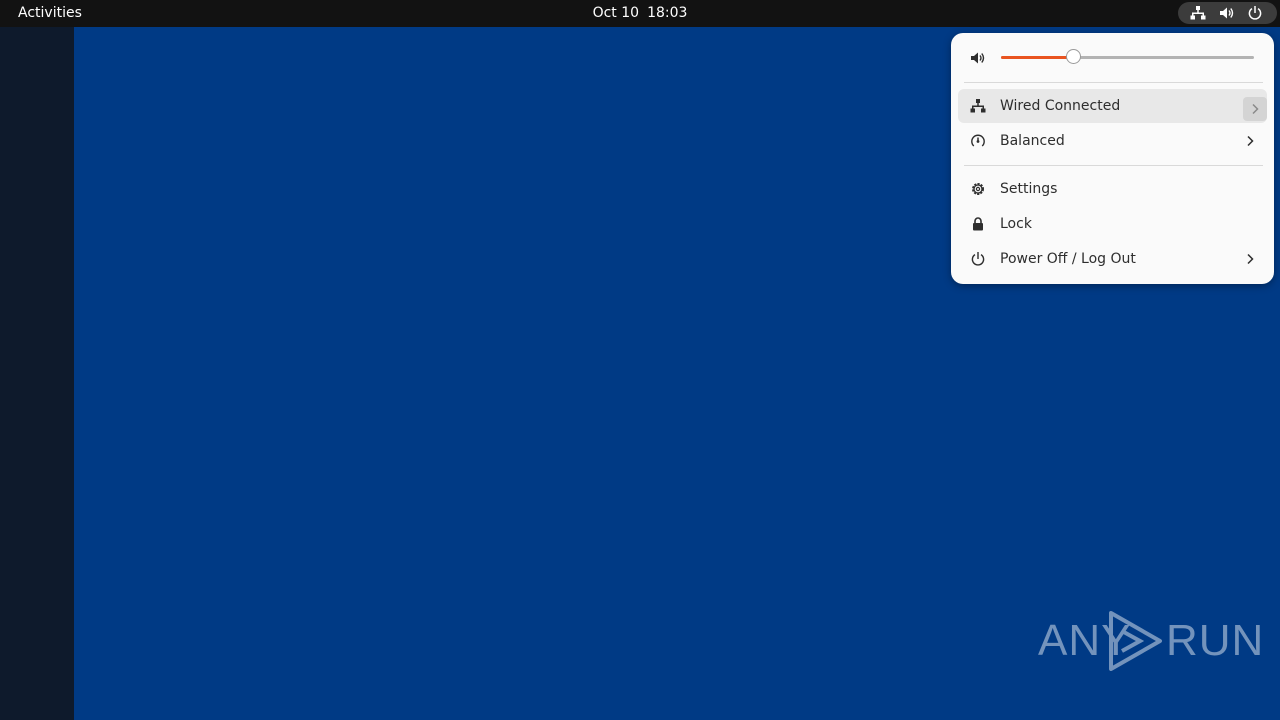 The width and height of the screenshot is (1280, 720). Describe the element at coordinates (1112, 224) in the screenshot. I see `menu-item-lock: Lock` at that location.